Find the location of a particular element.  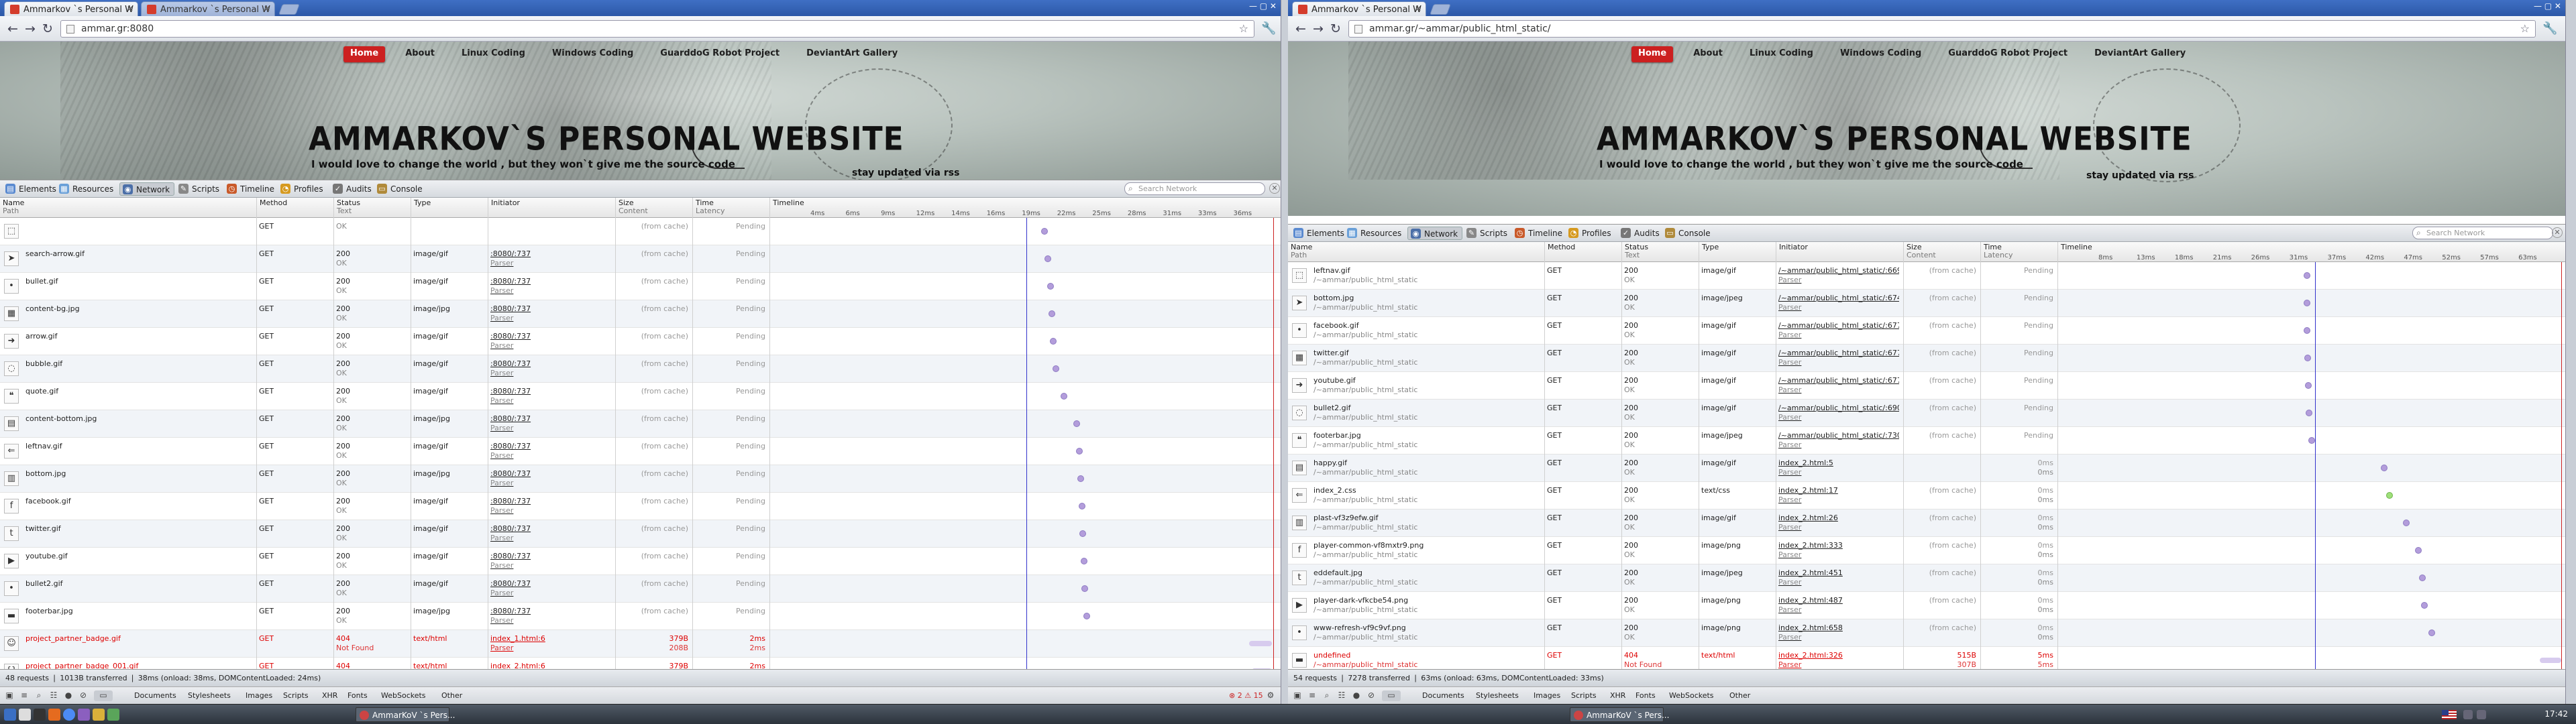

initiator-link: index_2.html:5 is located at coordinates (1805, 463).